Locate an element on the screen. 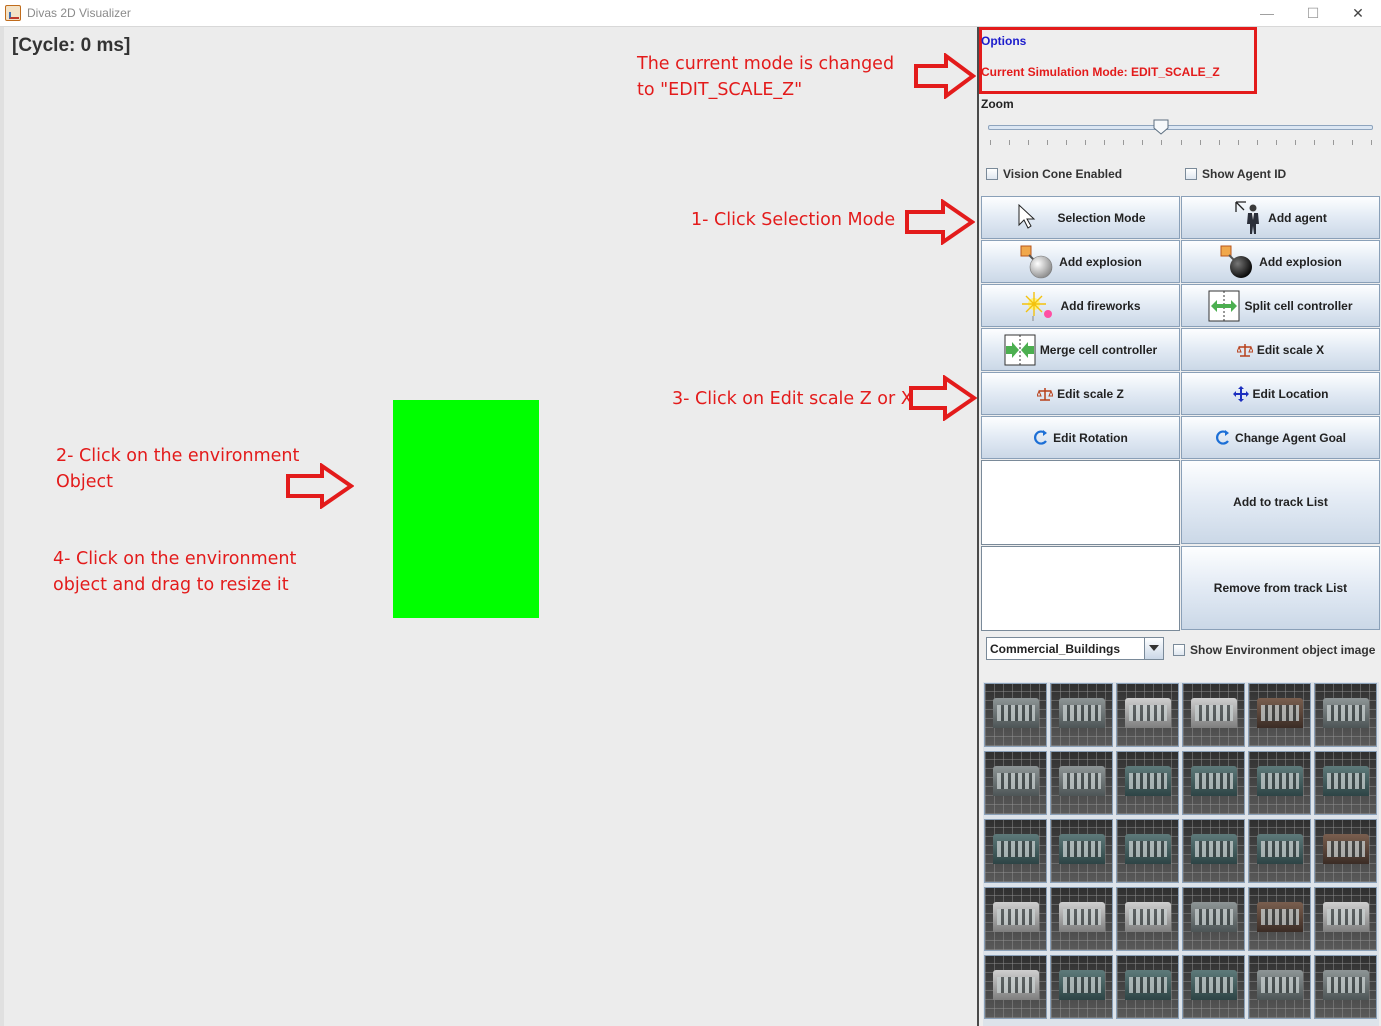 This screenshot has height=1026, width=1381. selection-mode-button: Selection Mode is located at coordinates (1080, 217).